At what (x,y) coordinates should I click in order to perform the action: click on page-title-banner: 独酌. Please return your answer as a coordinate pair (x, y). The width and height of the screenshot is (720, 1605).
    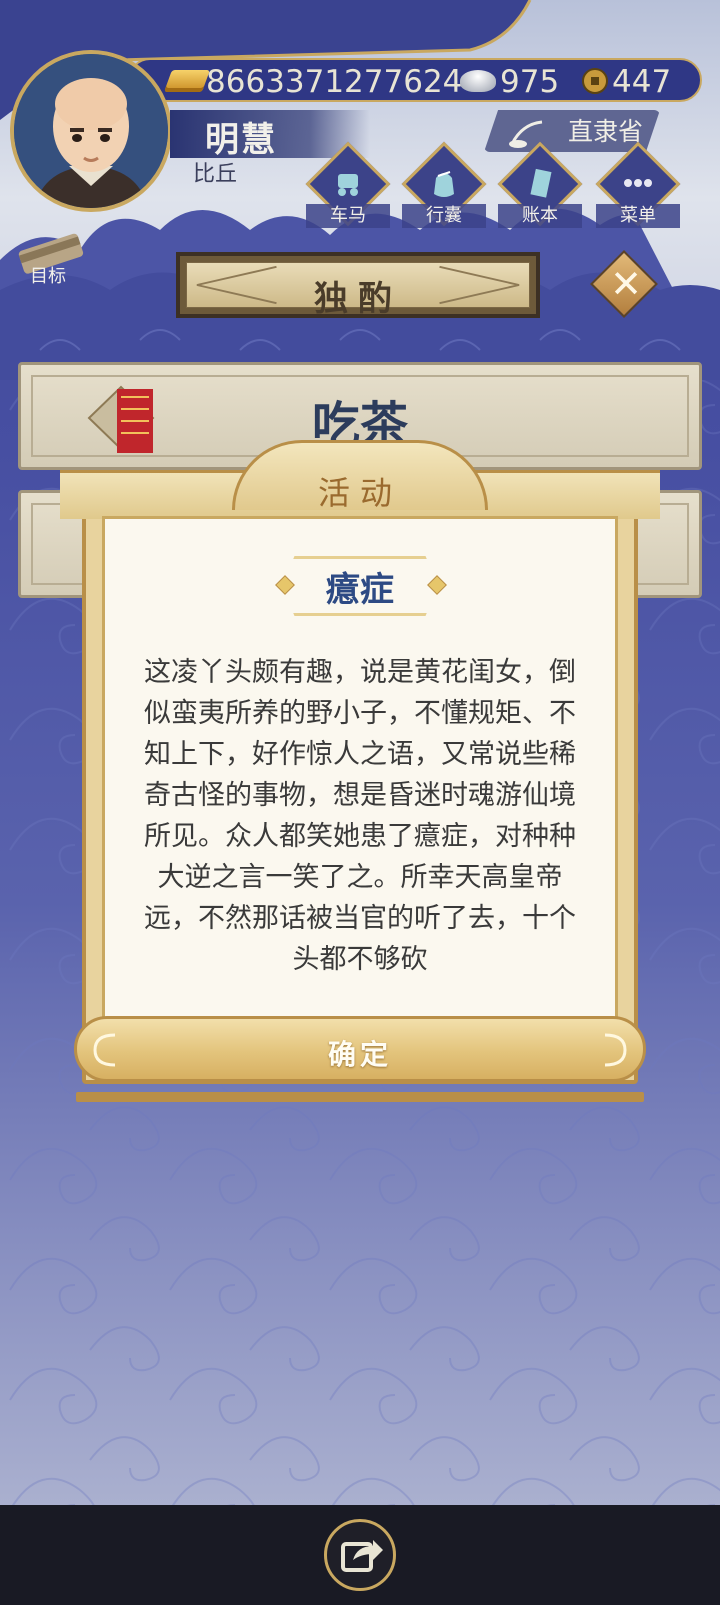
    Looking at the image, I should click on (358, 285).